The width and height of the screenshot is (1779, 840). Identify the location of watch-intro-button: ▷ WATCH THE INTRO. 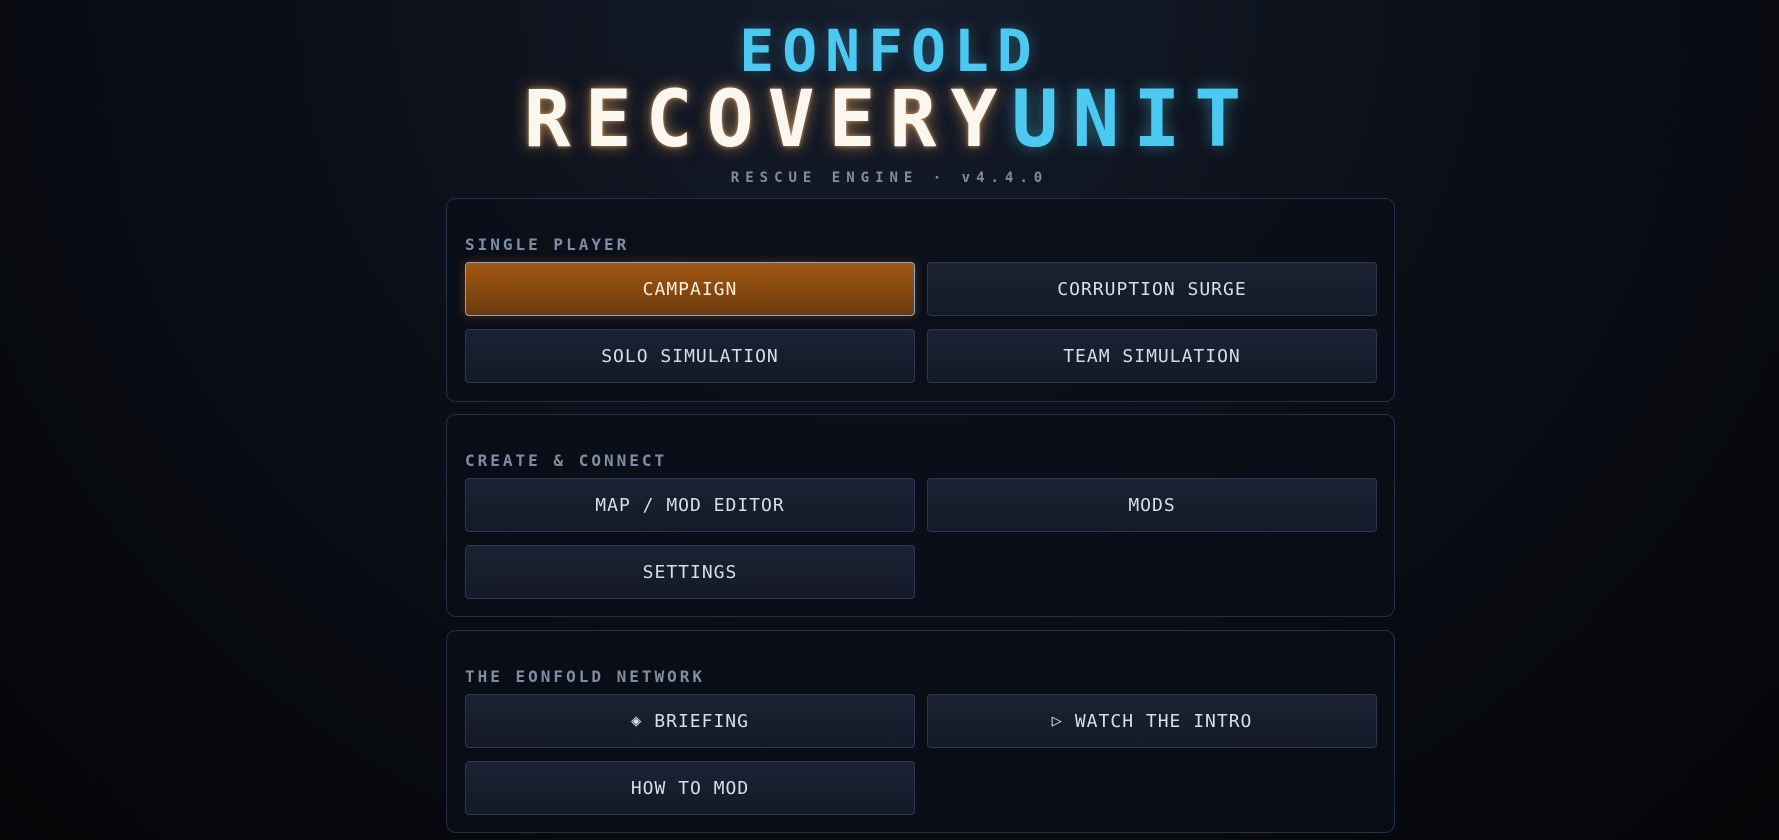
(1152, 721).